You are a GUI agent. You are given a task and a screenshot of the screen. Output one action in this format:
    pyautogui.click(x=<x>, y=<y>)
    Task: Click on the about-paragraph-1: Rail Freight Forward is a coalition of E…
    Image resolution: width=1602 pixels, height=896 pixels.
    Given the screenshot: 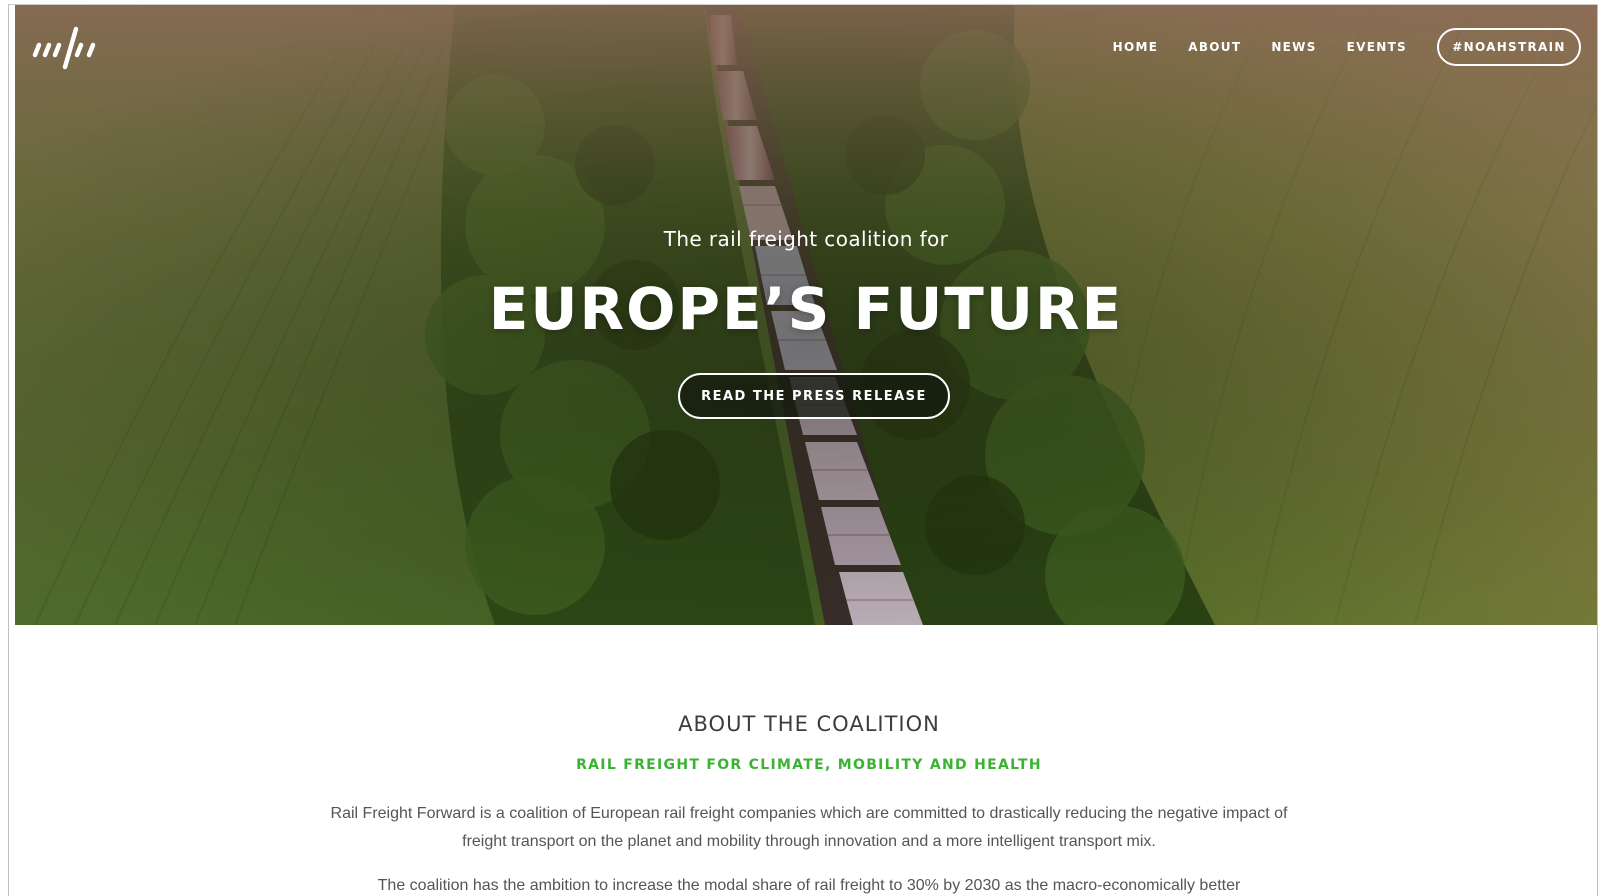 What is the action you would take?
    pyautogui.click(x=809, y=827)
    